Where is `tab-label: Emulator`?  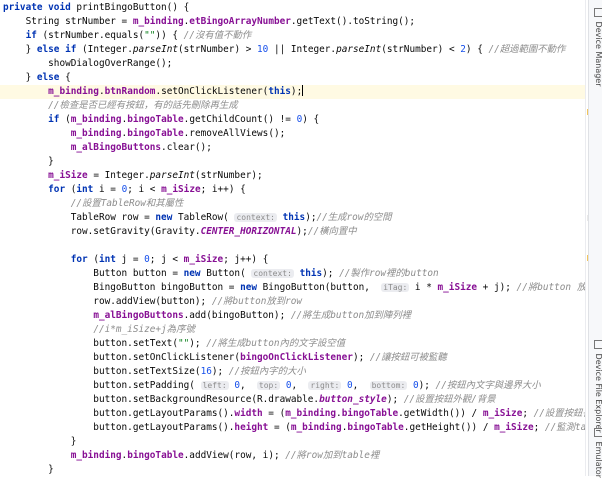 tab-label: Emulator is located at coordinates (598, 460).